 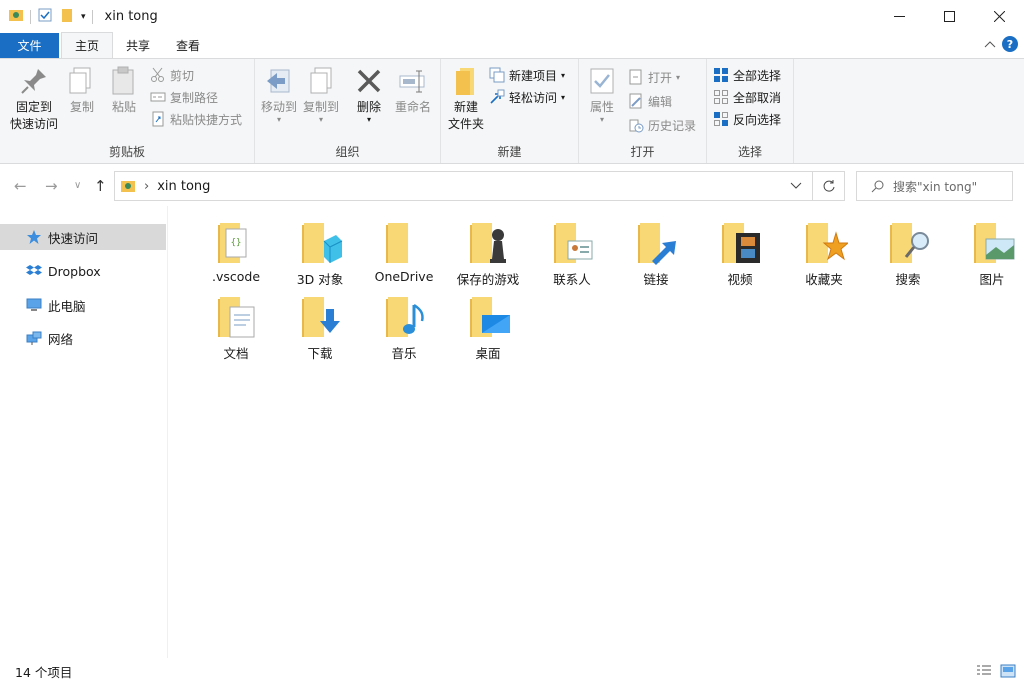 What do you see at coordinates (908, 256) in the screenshot?
I see `folder-item: 搜索` at bounding box center [908, 256].